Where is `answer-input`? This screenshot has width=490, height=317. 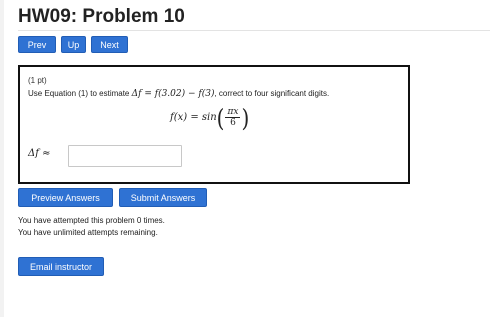
answer-input is located at coordinates (125, 156).